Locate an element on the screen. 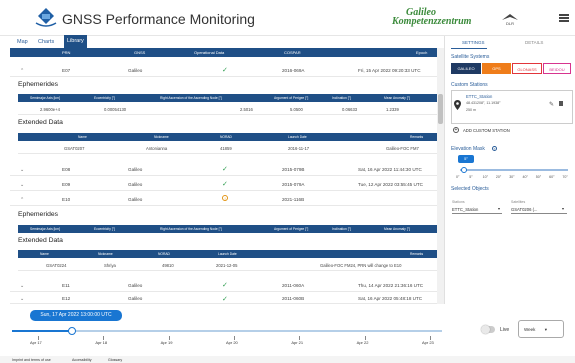 The height and width of the screenshot is (363, 575). table-row: ⌃ E10 Galileo ! 2021-116B is located at coordinates (223, 199).